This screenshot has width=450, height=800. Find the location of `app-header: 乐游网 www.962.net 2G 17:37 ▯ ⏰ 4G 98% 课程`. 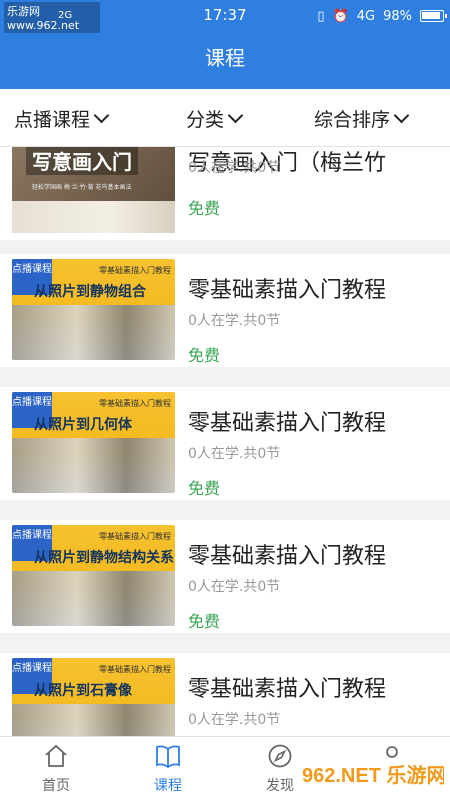

app-header: 乐游网 www.962.net 2G 17:37 ▯ ⏰ 4G 98% 课程 is located at coordinates (225, 44).